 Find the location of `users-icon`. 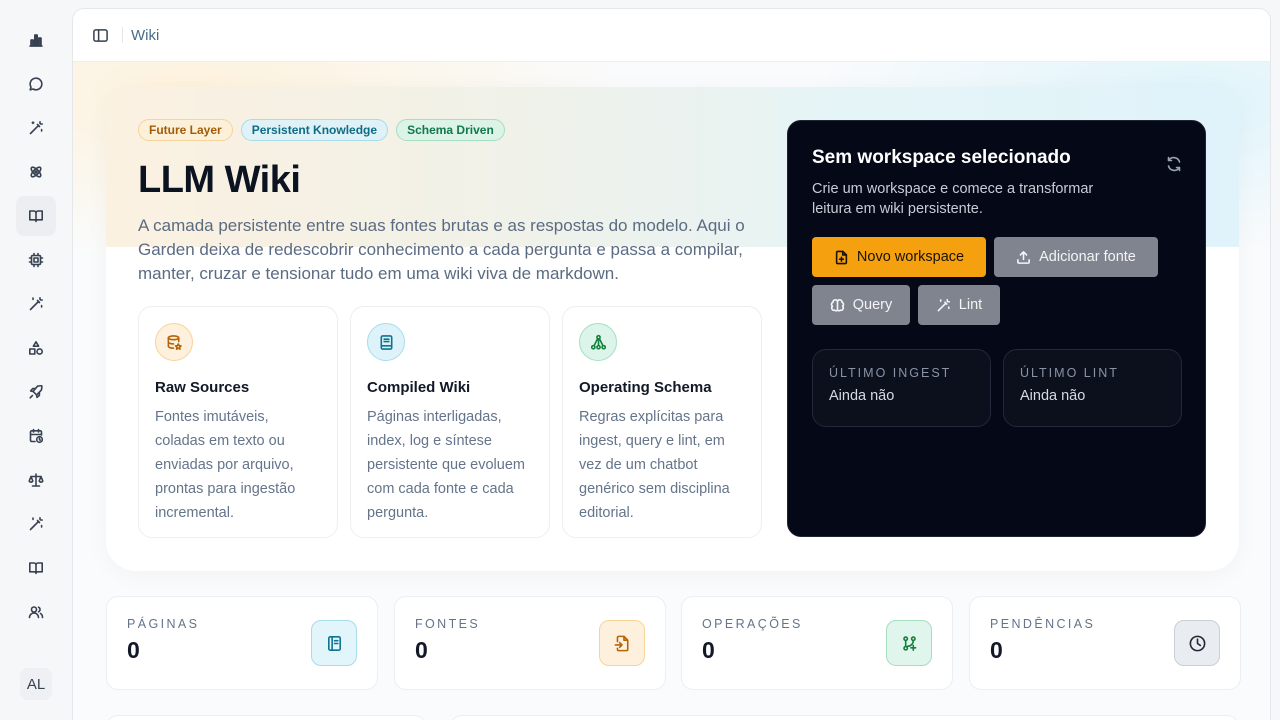

users-icon is located at coordinates (36, 612).